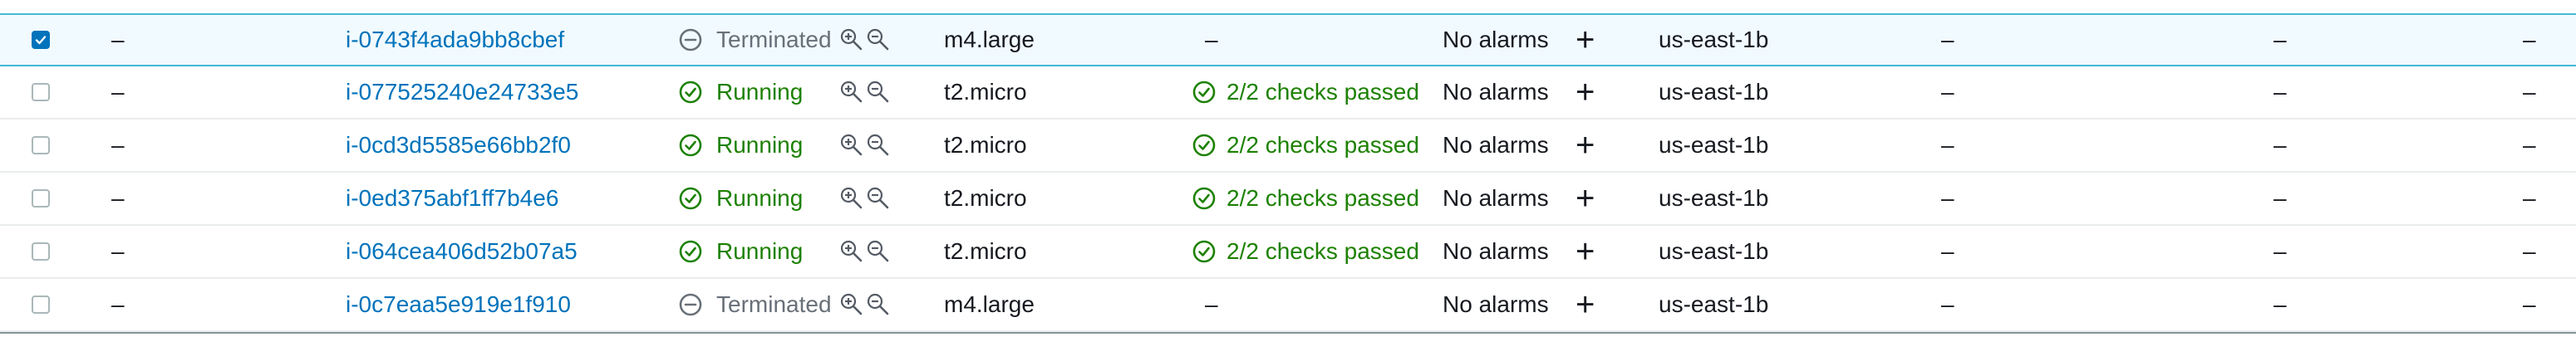  What do you see at coordinates (458, 305) in the screenshot?
I see `instance-id-link: i-0c7eaa5e919e1f910` at bounding box center [458, 305].